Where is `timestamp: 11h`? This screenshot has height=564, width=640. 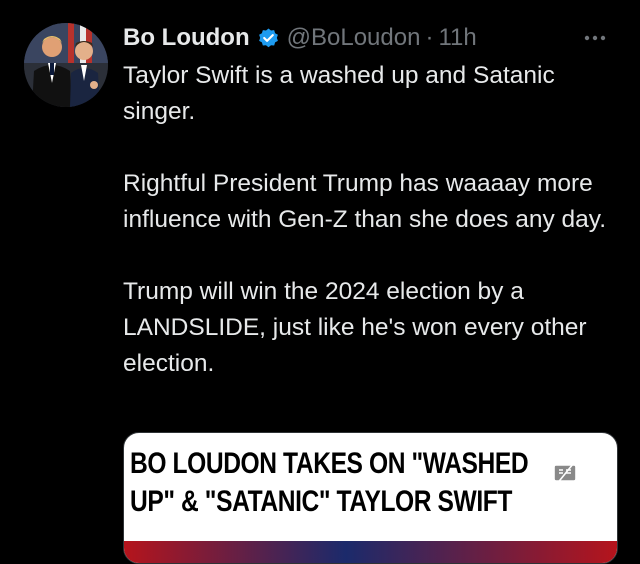
timestamp: 11h is located at coordinates (457, 38).